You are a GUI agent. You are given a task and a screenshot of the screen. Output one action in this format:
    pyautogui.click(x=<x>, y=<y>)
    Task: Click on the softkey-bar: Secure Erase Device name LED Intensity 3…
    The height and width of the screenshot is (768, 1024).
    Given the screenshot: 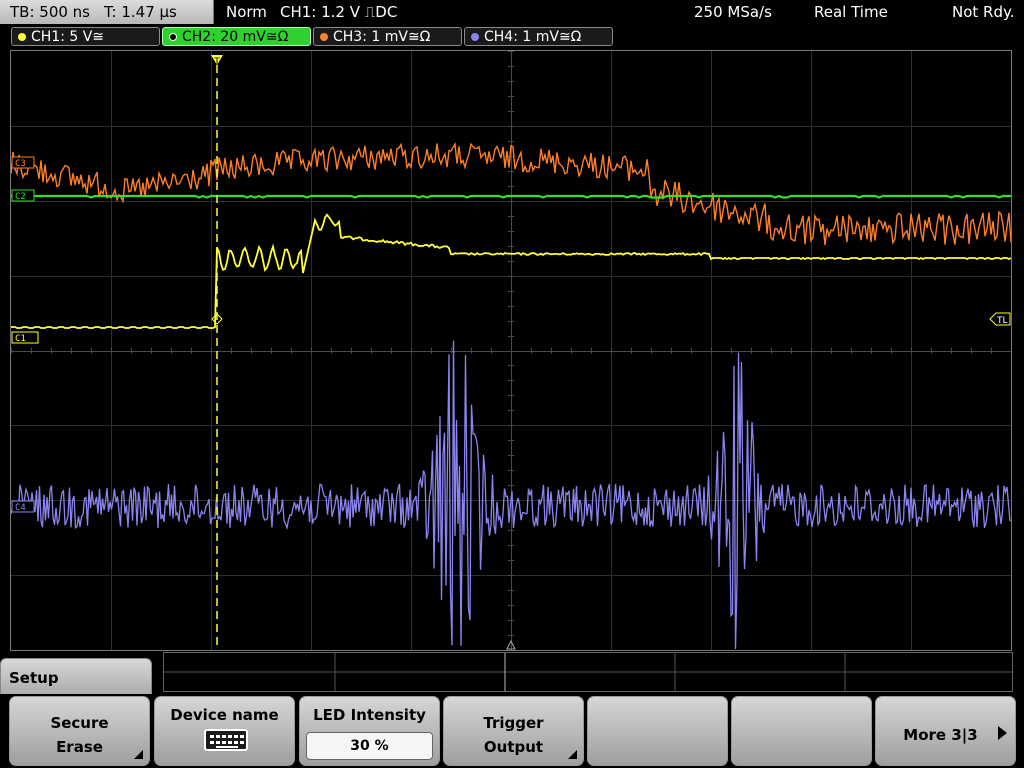 What is the action you would take?
    pyautogui.click(x=512, y=731)
    